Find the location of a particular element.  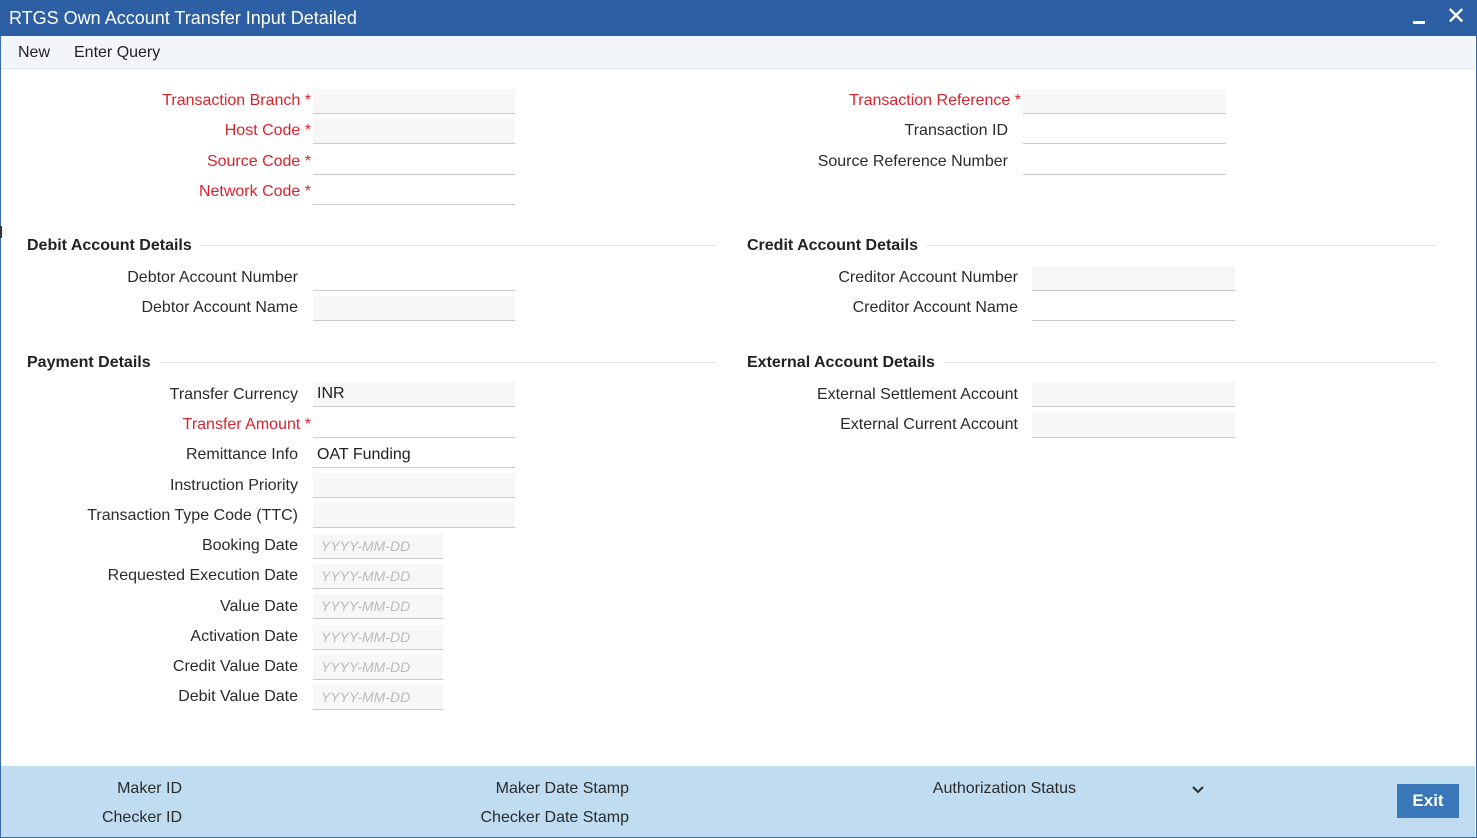

menu-bar: New Enter Query is located at coordinates (738, 52).